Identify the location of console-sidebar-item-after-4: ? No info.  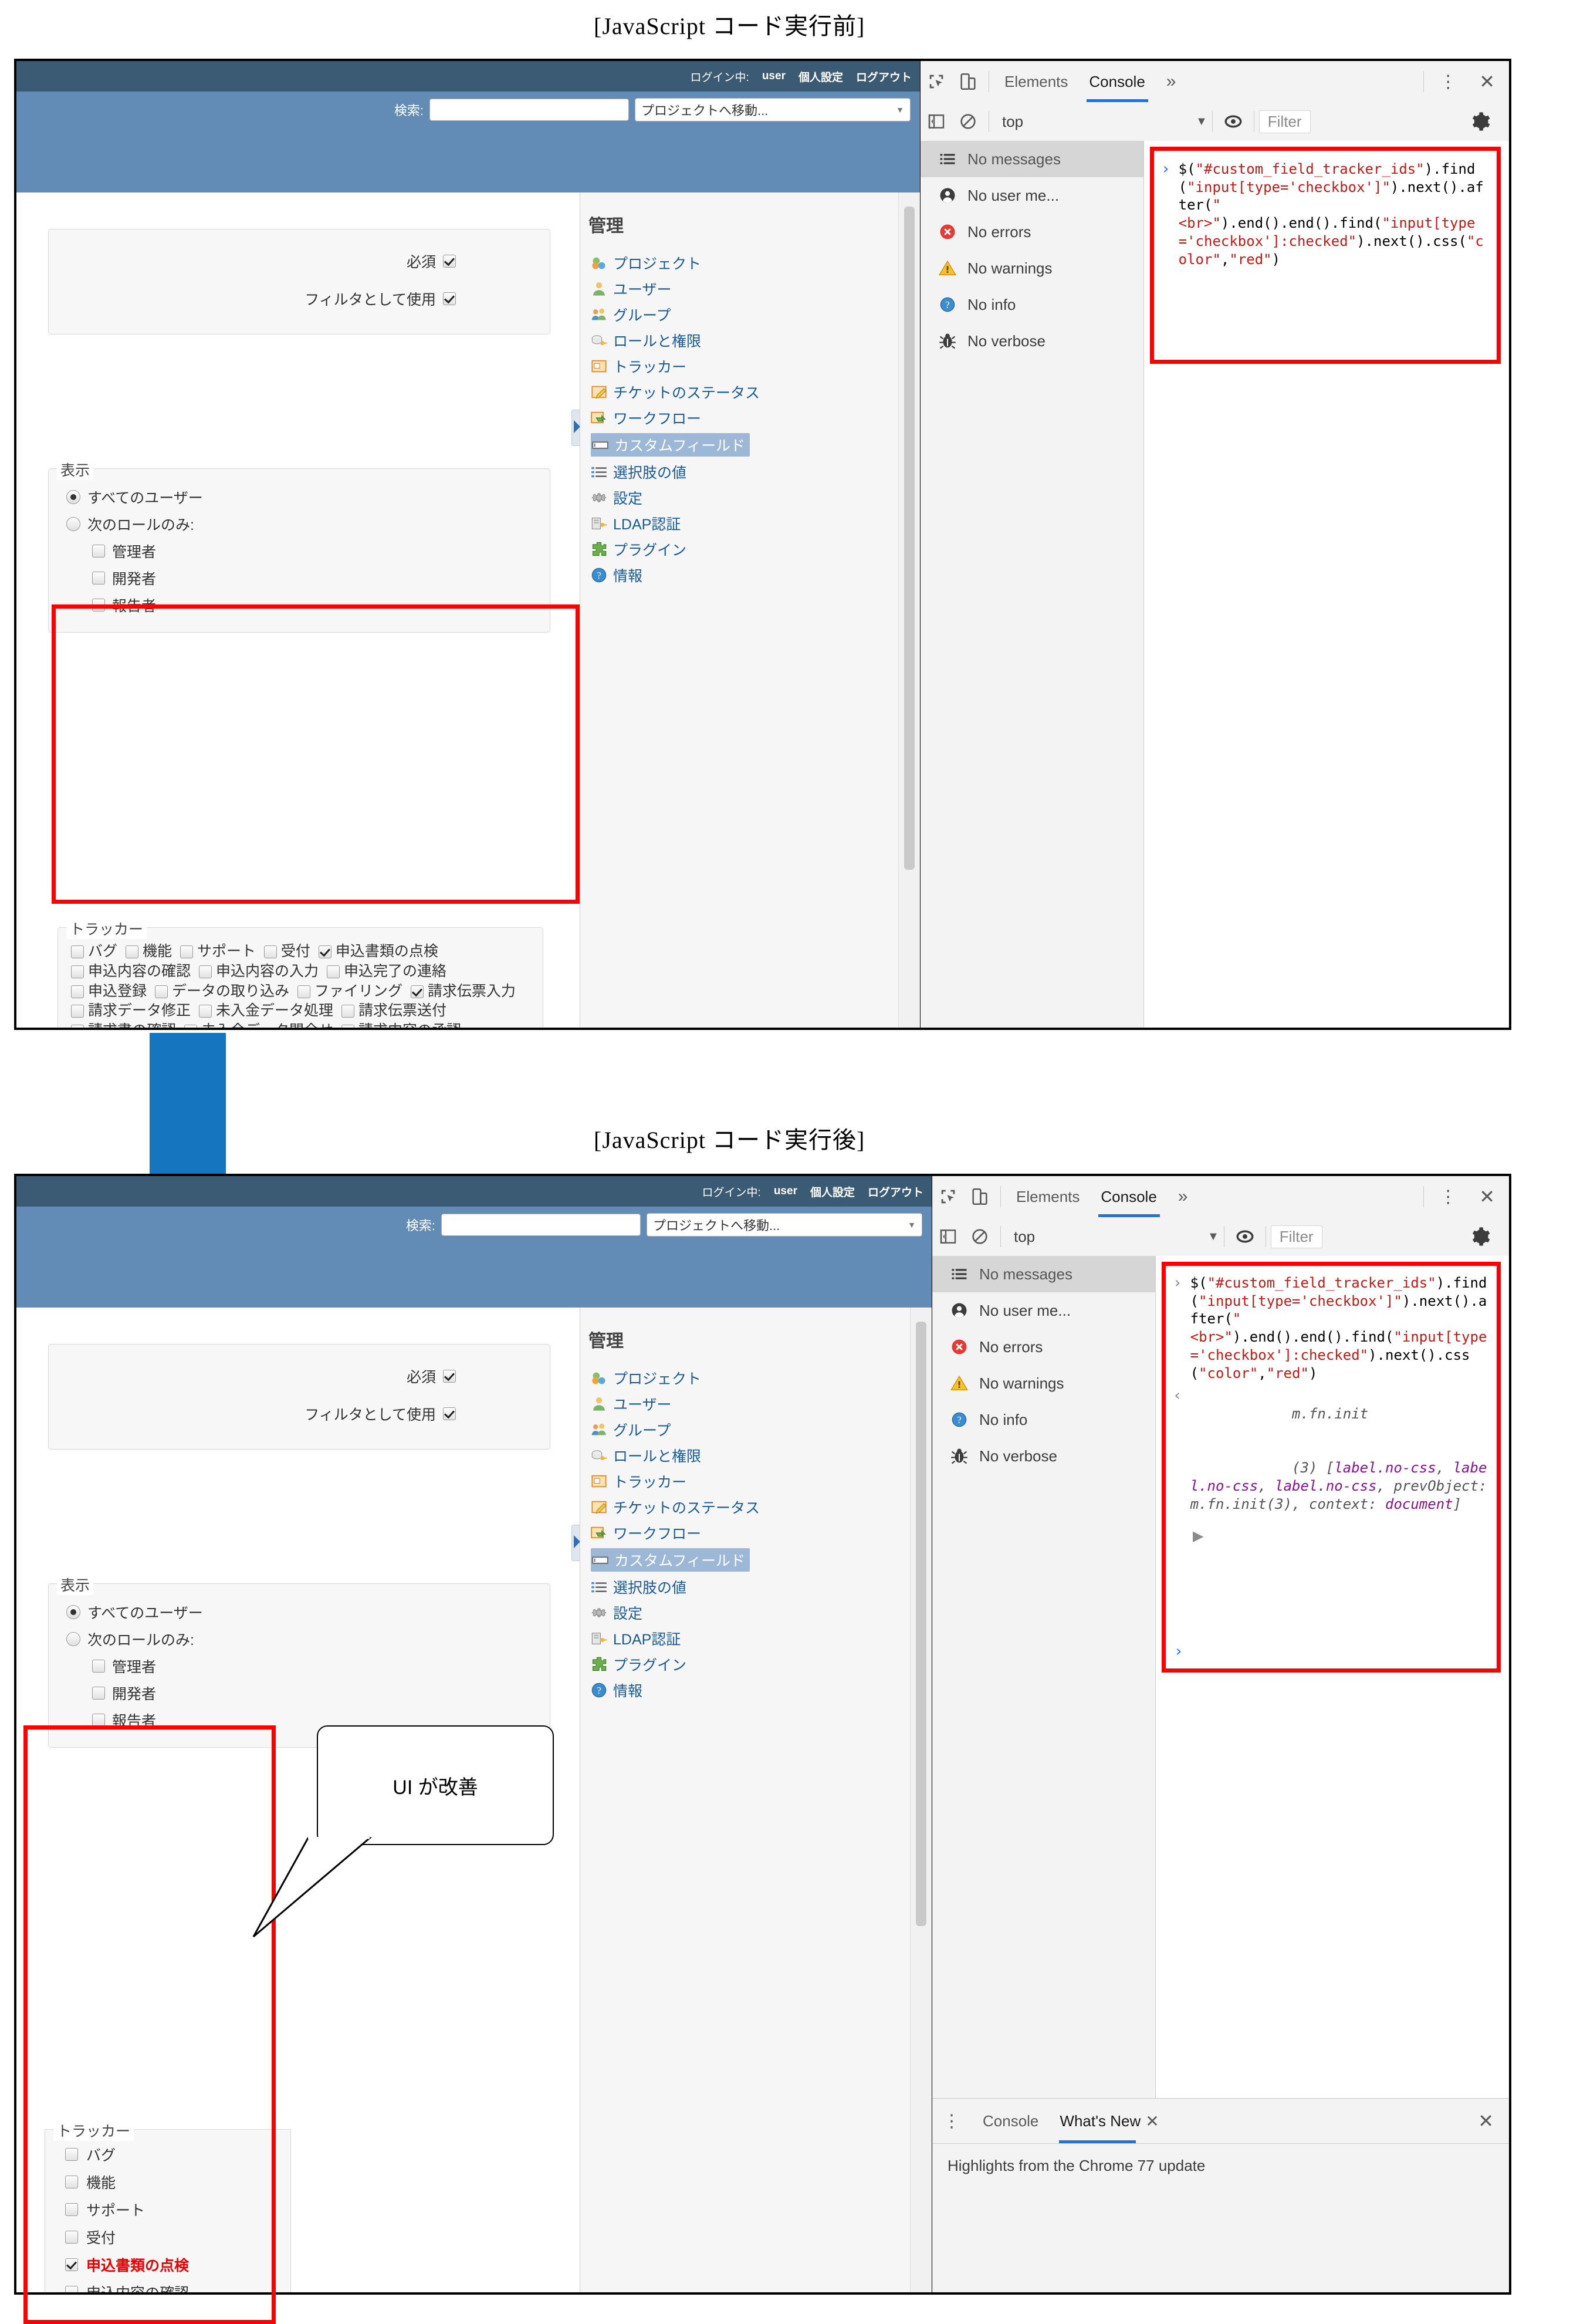
(1043, 1419).